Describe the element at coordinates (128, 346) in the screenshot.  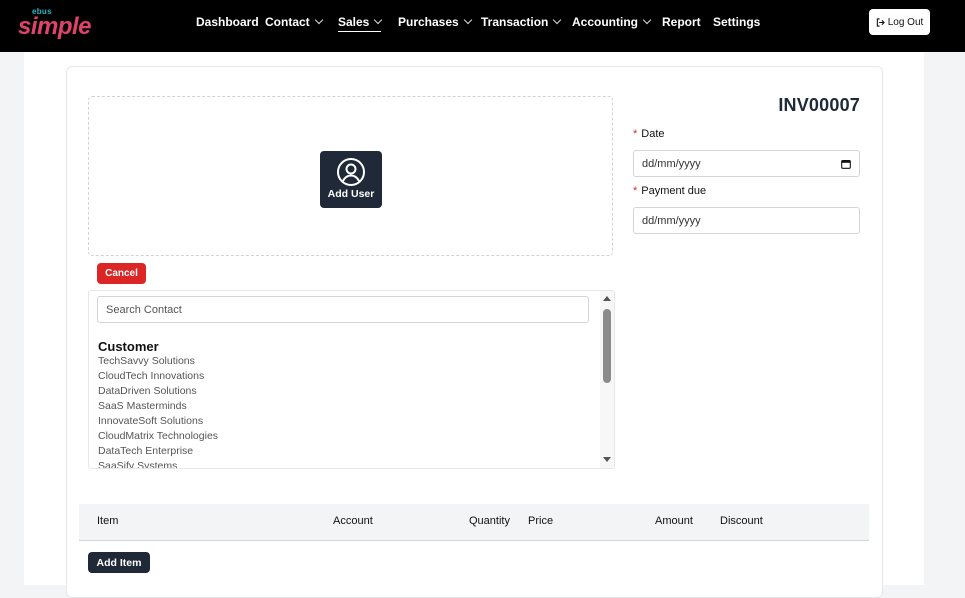
I see `contact-group-title: Customer` at that location.